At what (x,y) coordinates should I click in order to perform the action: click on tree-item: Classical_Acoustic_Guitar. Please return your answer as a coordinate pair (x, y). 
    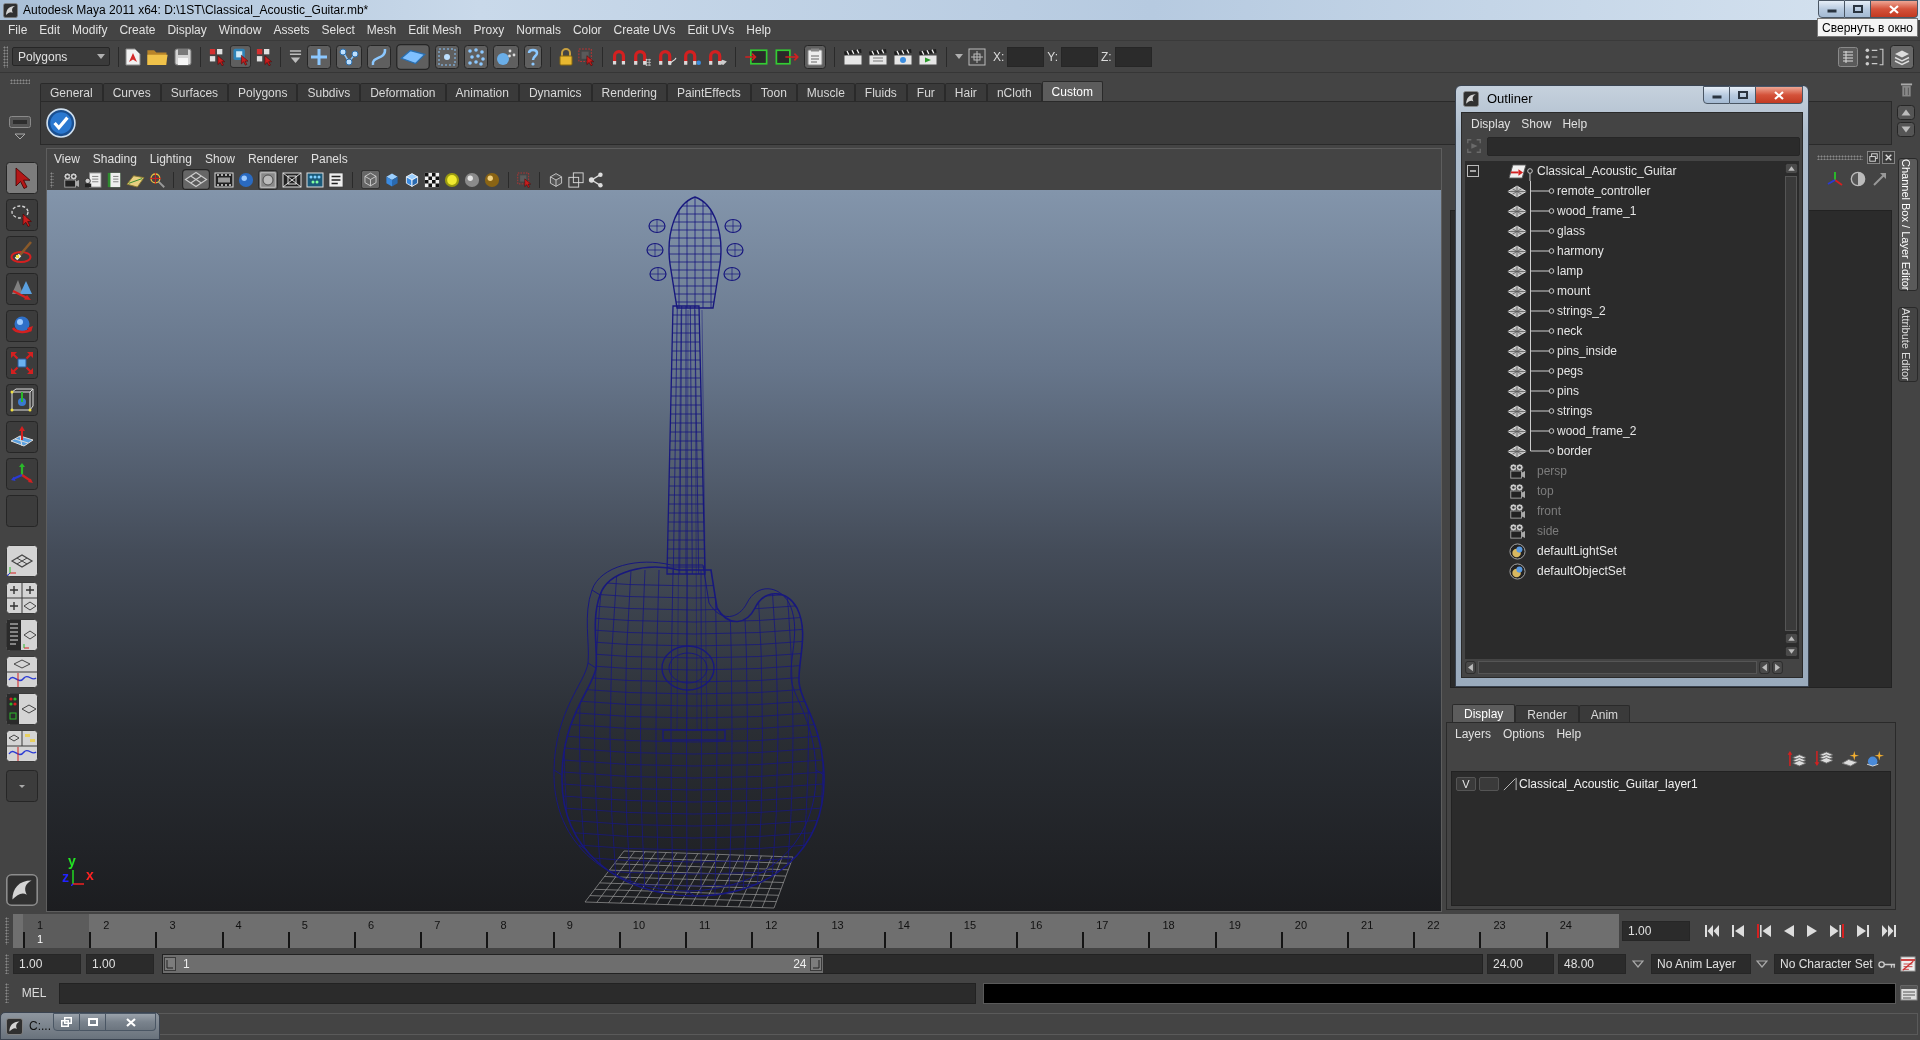
    Looking at the image, I should click on (1624, 171).